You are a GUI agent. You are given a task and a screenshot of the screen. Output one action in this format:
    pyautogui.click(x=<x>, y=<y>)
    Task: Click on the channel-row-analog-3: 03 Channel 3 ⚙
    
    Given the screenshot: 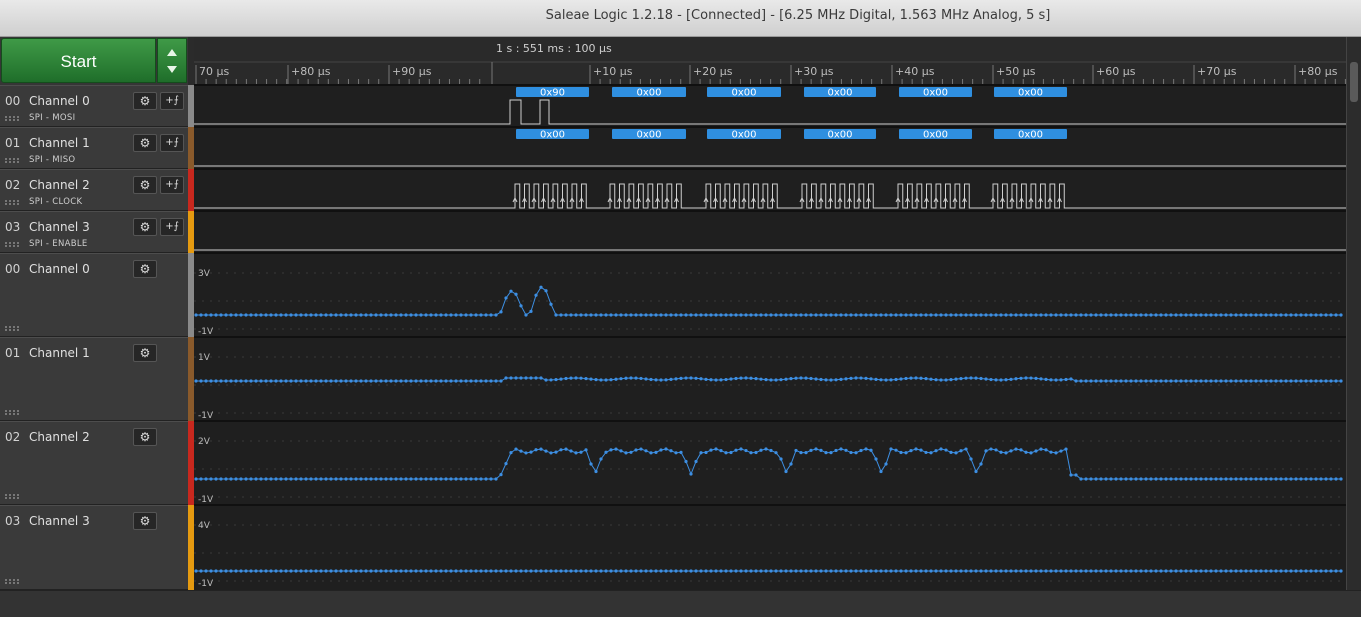 What is the action you would take?
    pyautogui.click(x=94, y=547)
    